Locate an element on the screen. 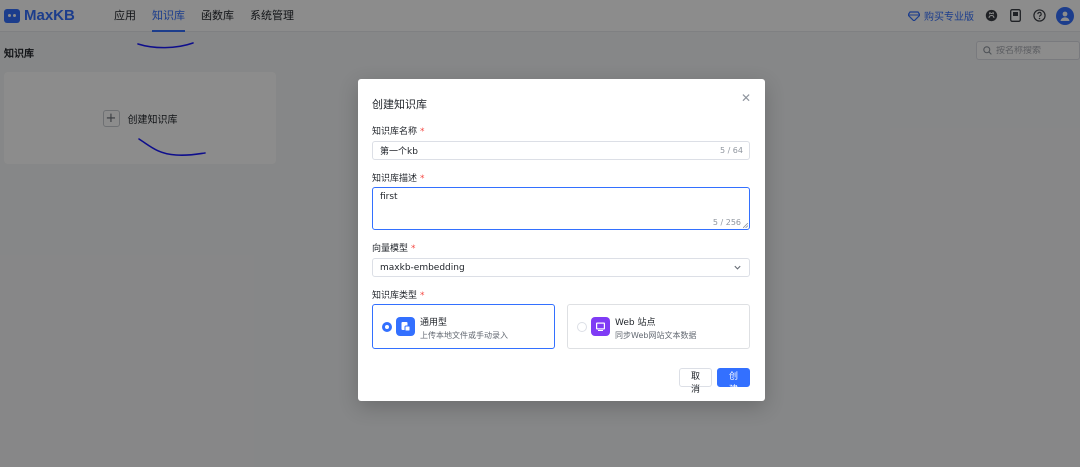  description-field: first 5 / 256 is located at coordinates (561, 208).